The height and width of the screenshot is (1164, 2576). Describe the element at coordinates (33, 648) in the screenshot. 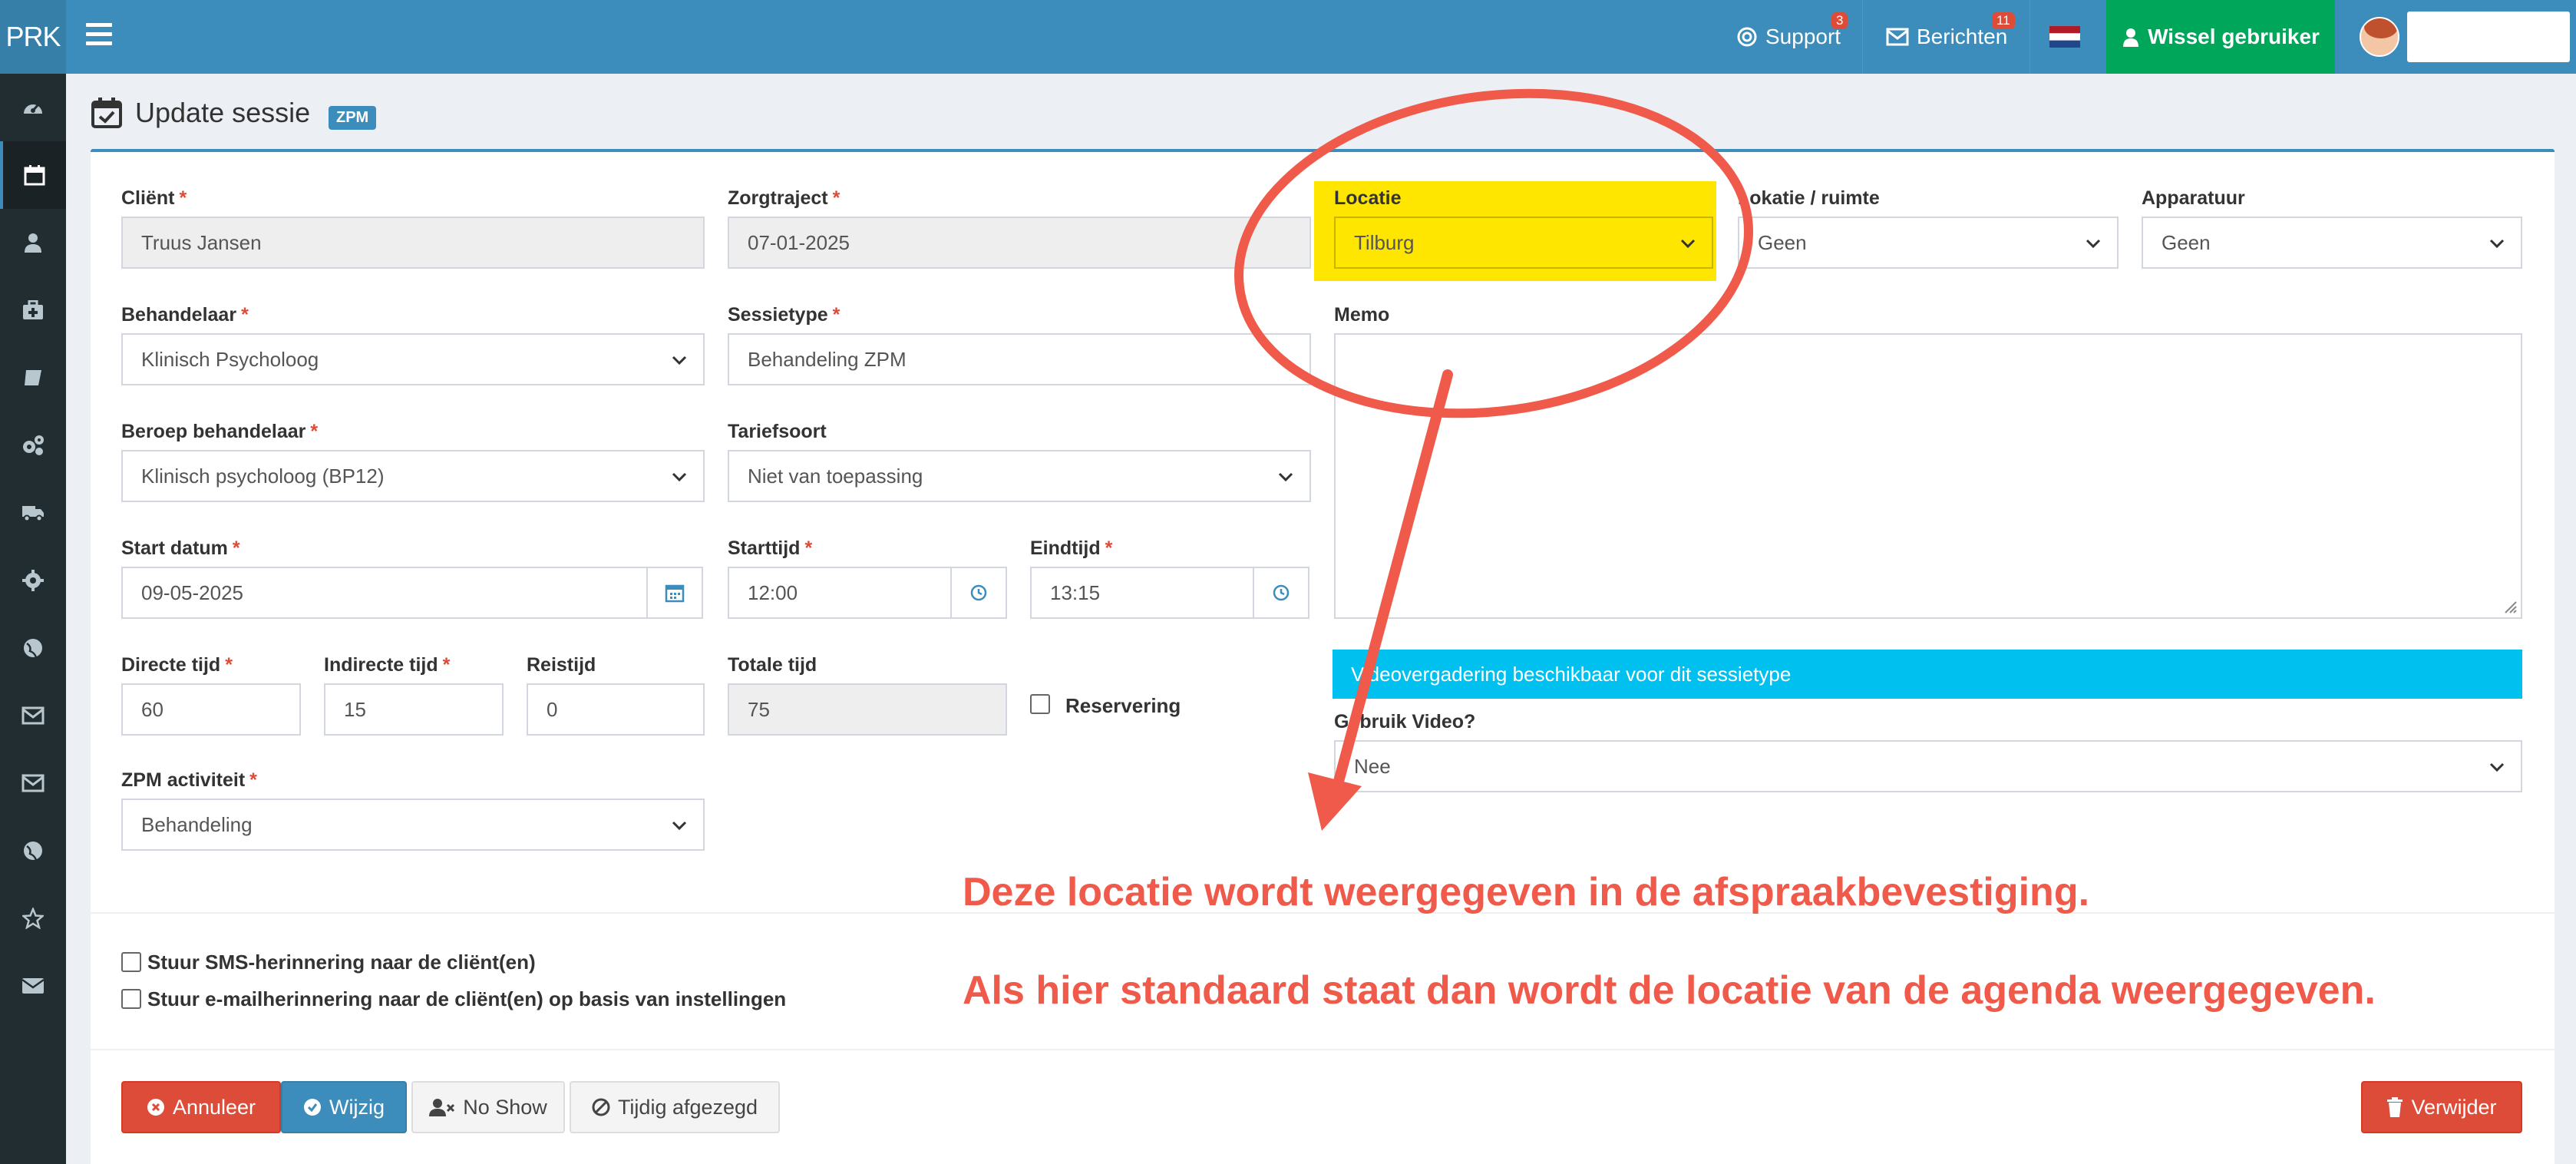

I see `globe-icon` at that location.